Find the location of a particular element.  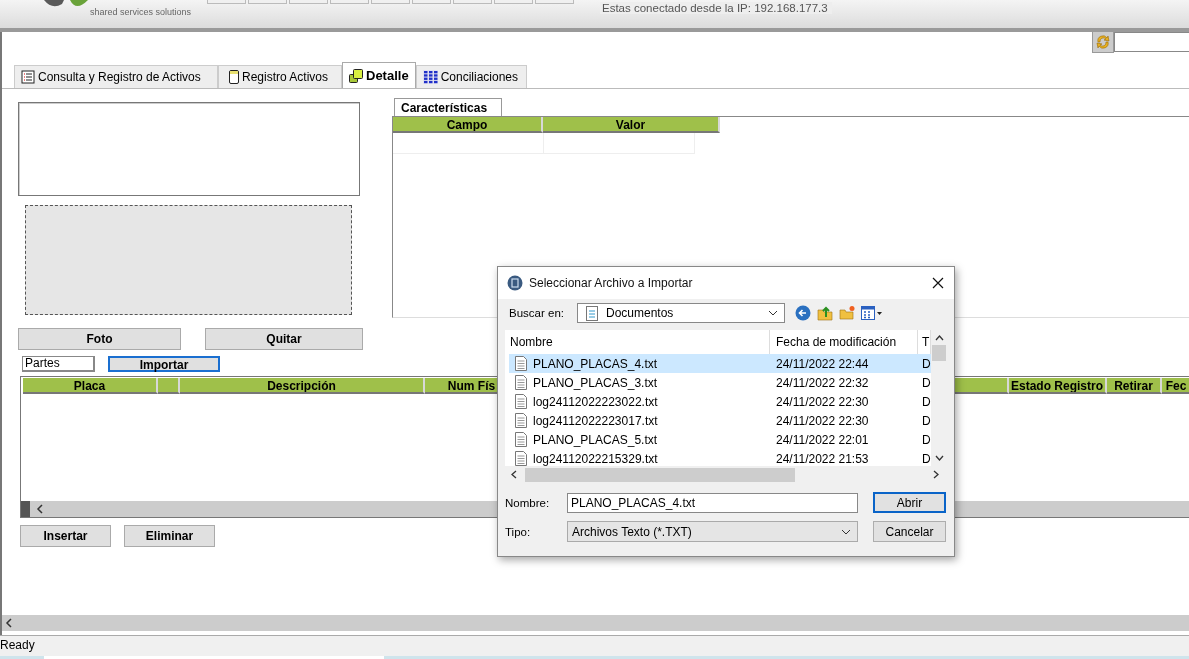

file-date: 24/11/2022 22:01 is located at coordinates (822, 439).